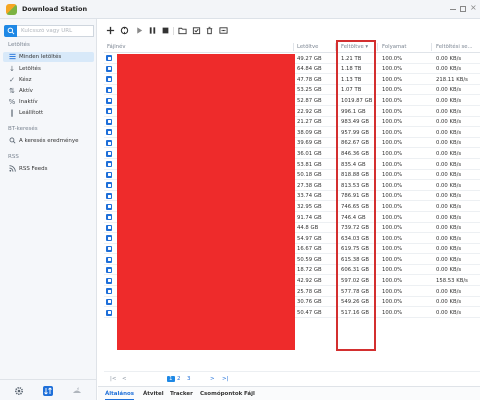 The height and width of the screenshot is (400, 480). I want to click on first-page-icon: |<, so click(113, 379).